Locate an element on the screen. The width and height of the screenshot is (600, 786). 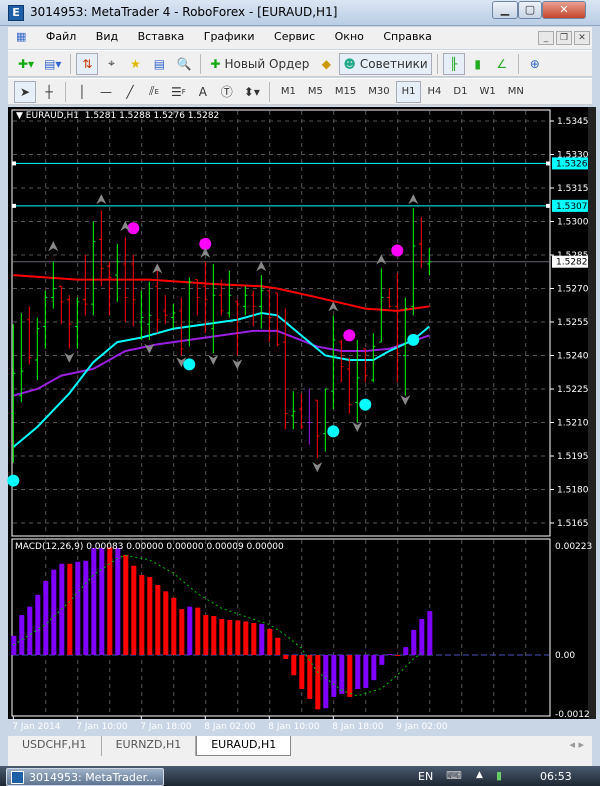
language-indicator: EN is located at coordinates (425, 776).